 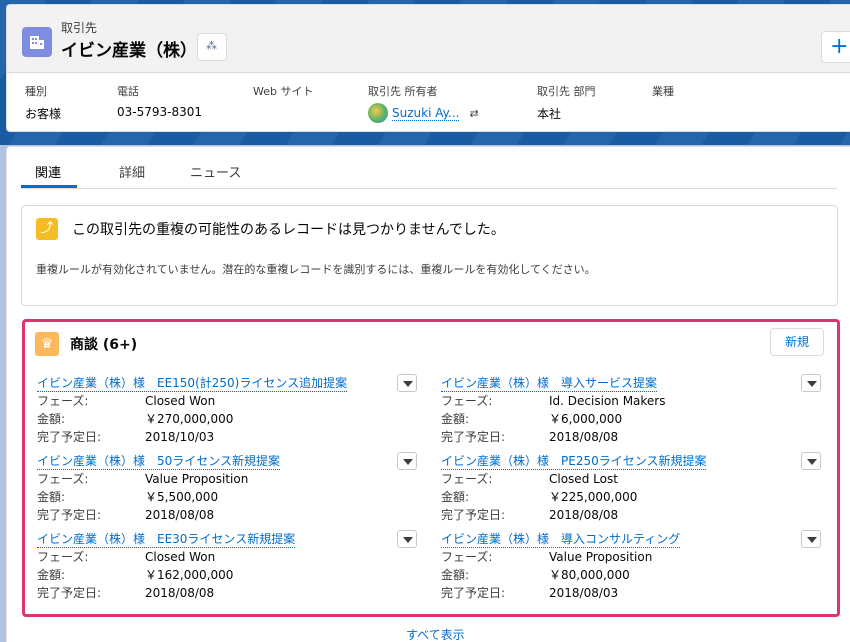 I want to click on active-tab-indicator, so click(x=49, y=186).